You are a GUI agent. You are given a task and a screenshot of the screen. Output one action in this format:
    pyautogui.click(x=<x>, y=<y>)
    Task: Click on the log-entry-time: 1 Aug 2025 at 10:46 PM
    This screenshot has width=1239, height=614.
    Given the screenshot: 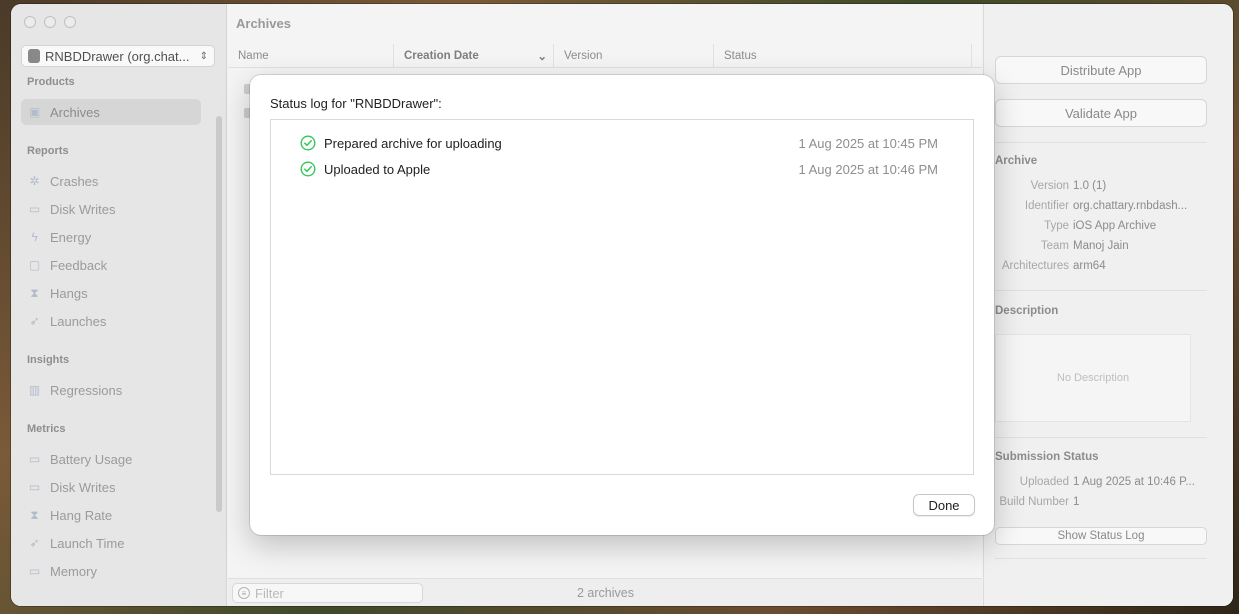 What is the action you would take?
    pyautogui.click(x=868, y=169)
    